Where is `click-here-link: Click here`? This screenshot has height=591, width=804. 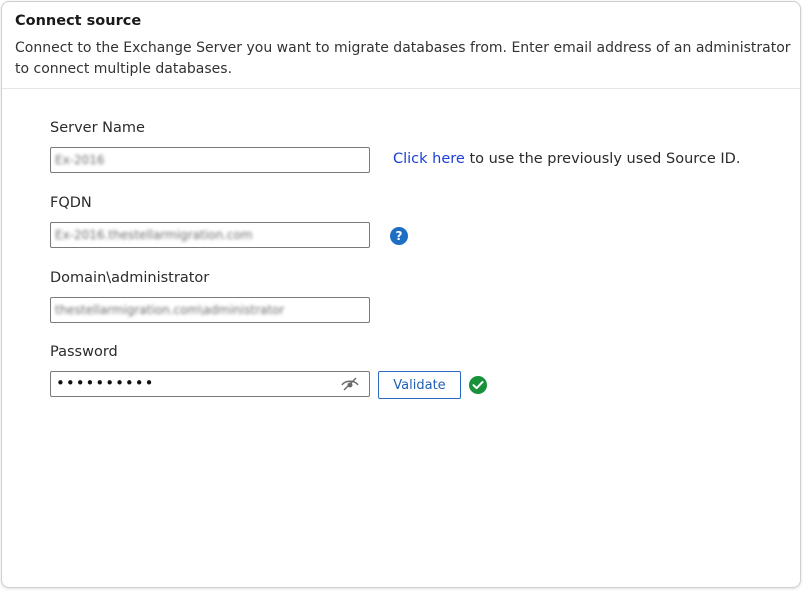
click-here-link: Click here is located at coordinates (429, 159).